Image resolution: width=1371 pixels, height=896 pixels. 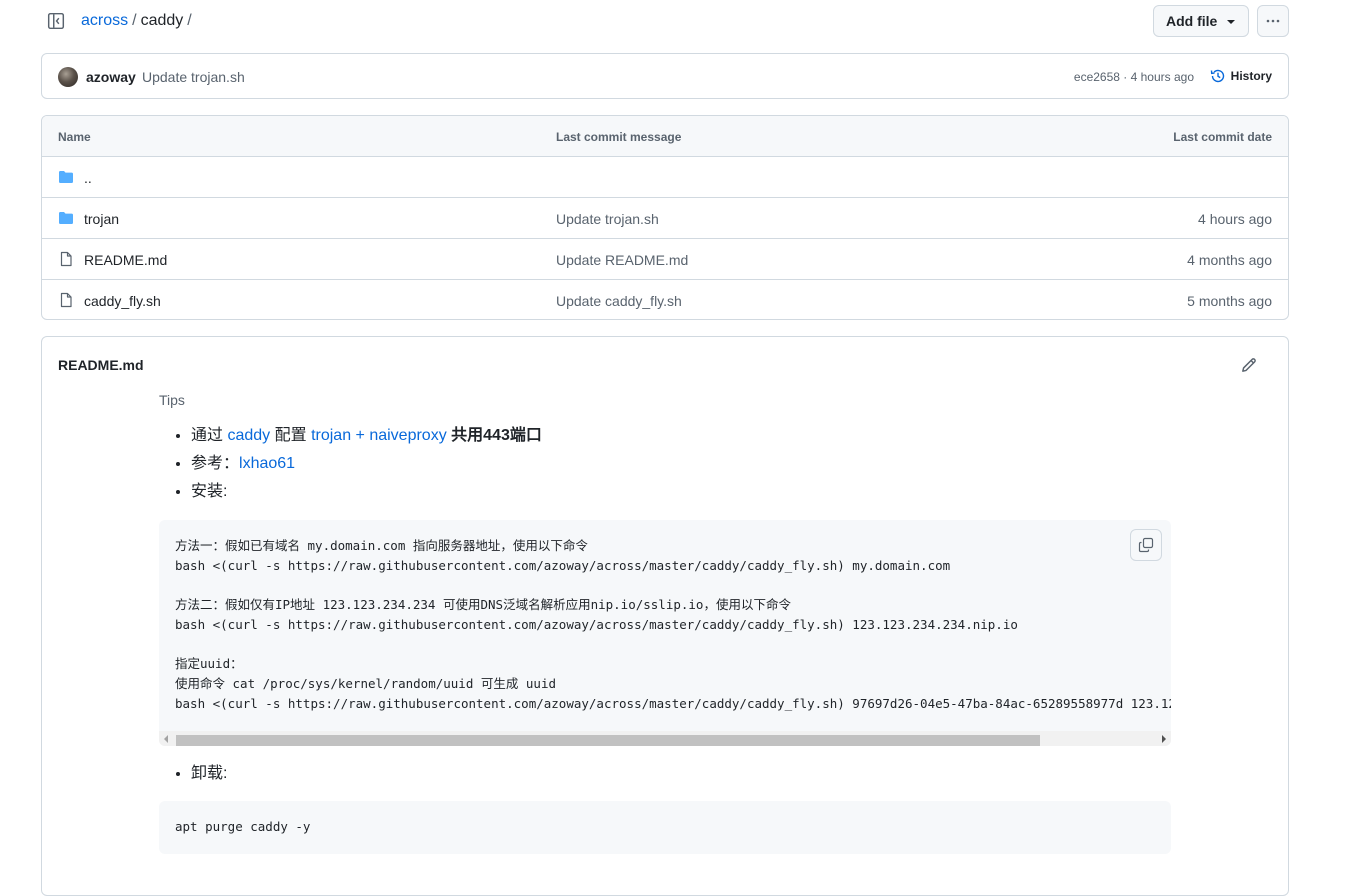 What do you see at coordinates (331, 435) in the screenshot?
I see `trojan-link: trojan` at bounding box center [331, 435].